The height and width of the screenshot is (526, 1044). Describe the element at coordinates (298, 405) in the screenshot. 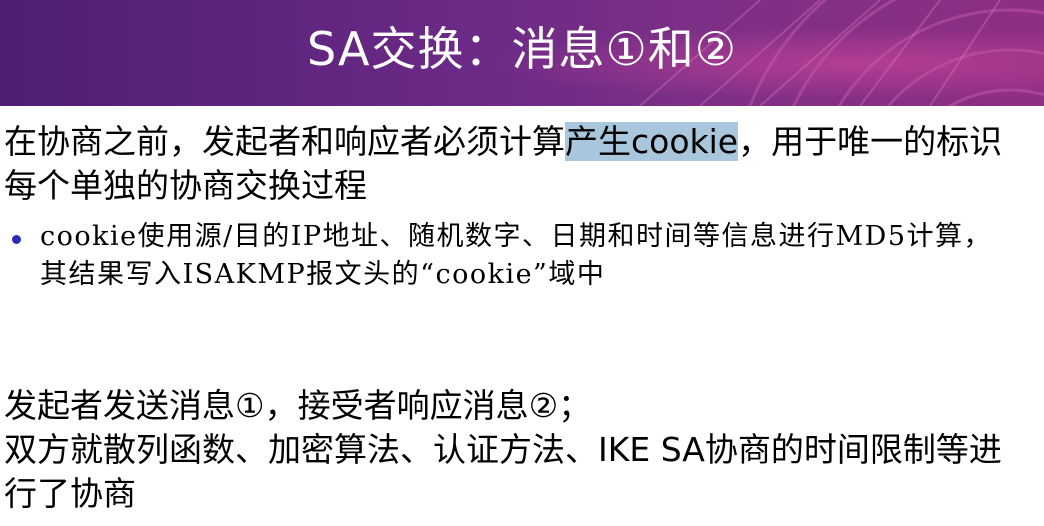

I see `message-line-1: 发起者发送消息①，接受者响应消息②；` at that location.